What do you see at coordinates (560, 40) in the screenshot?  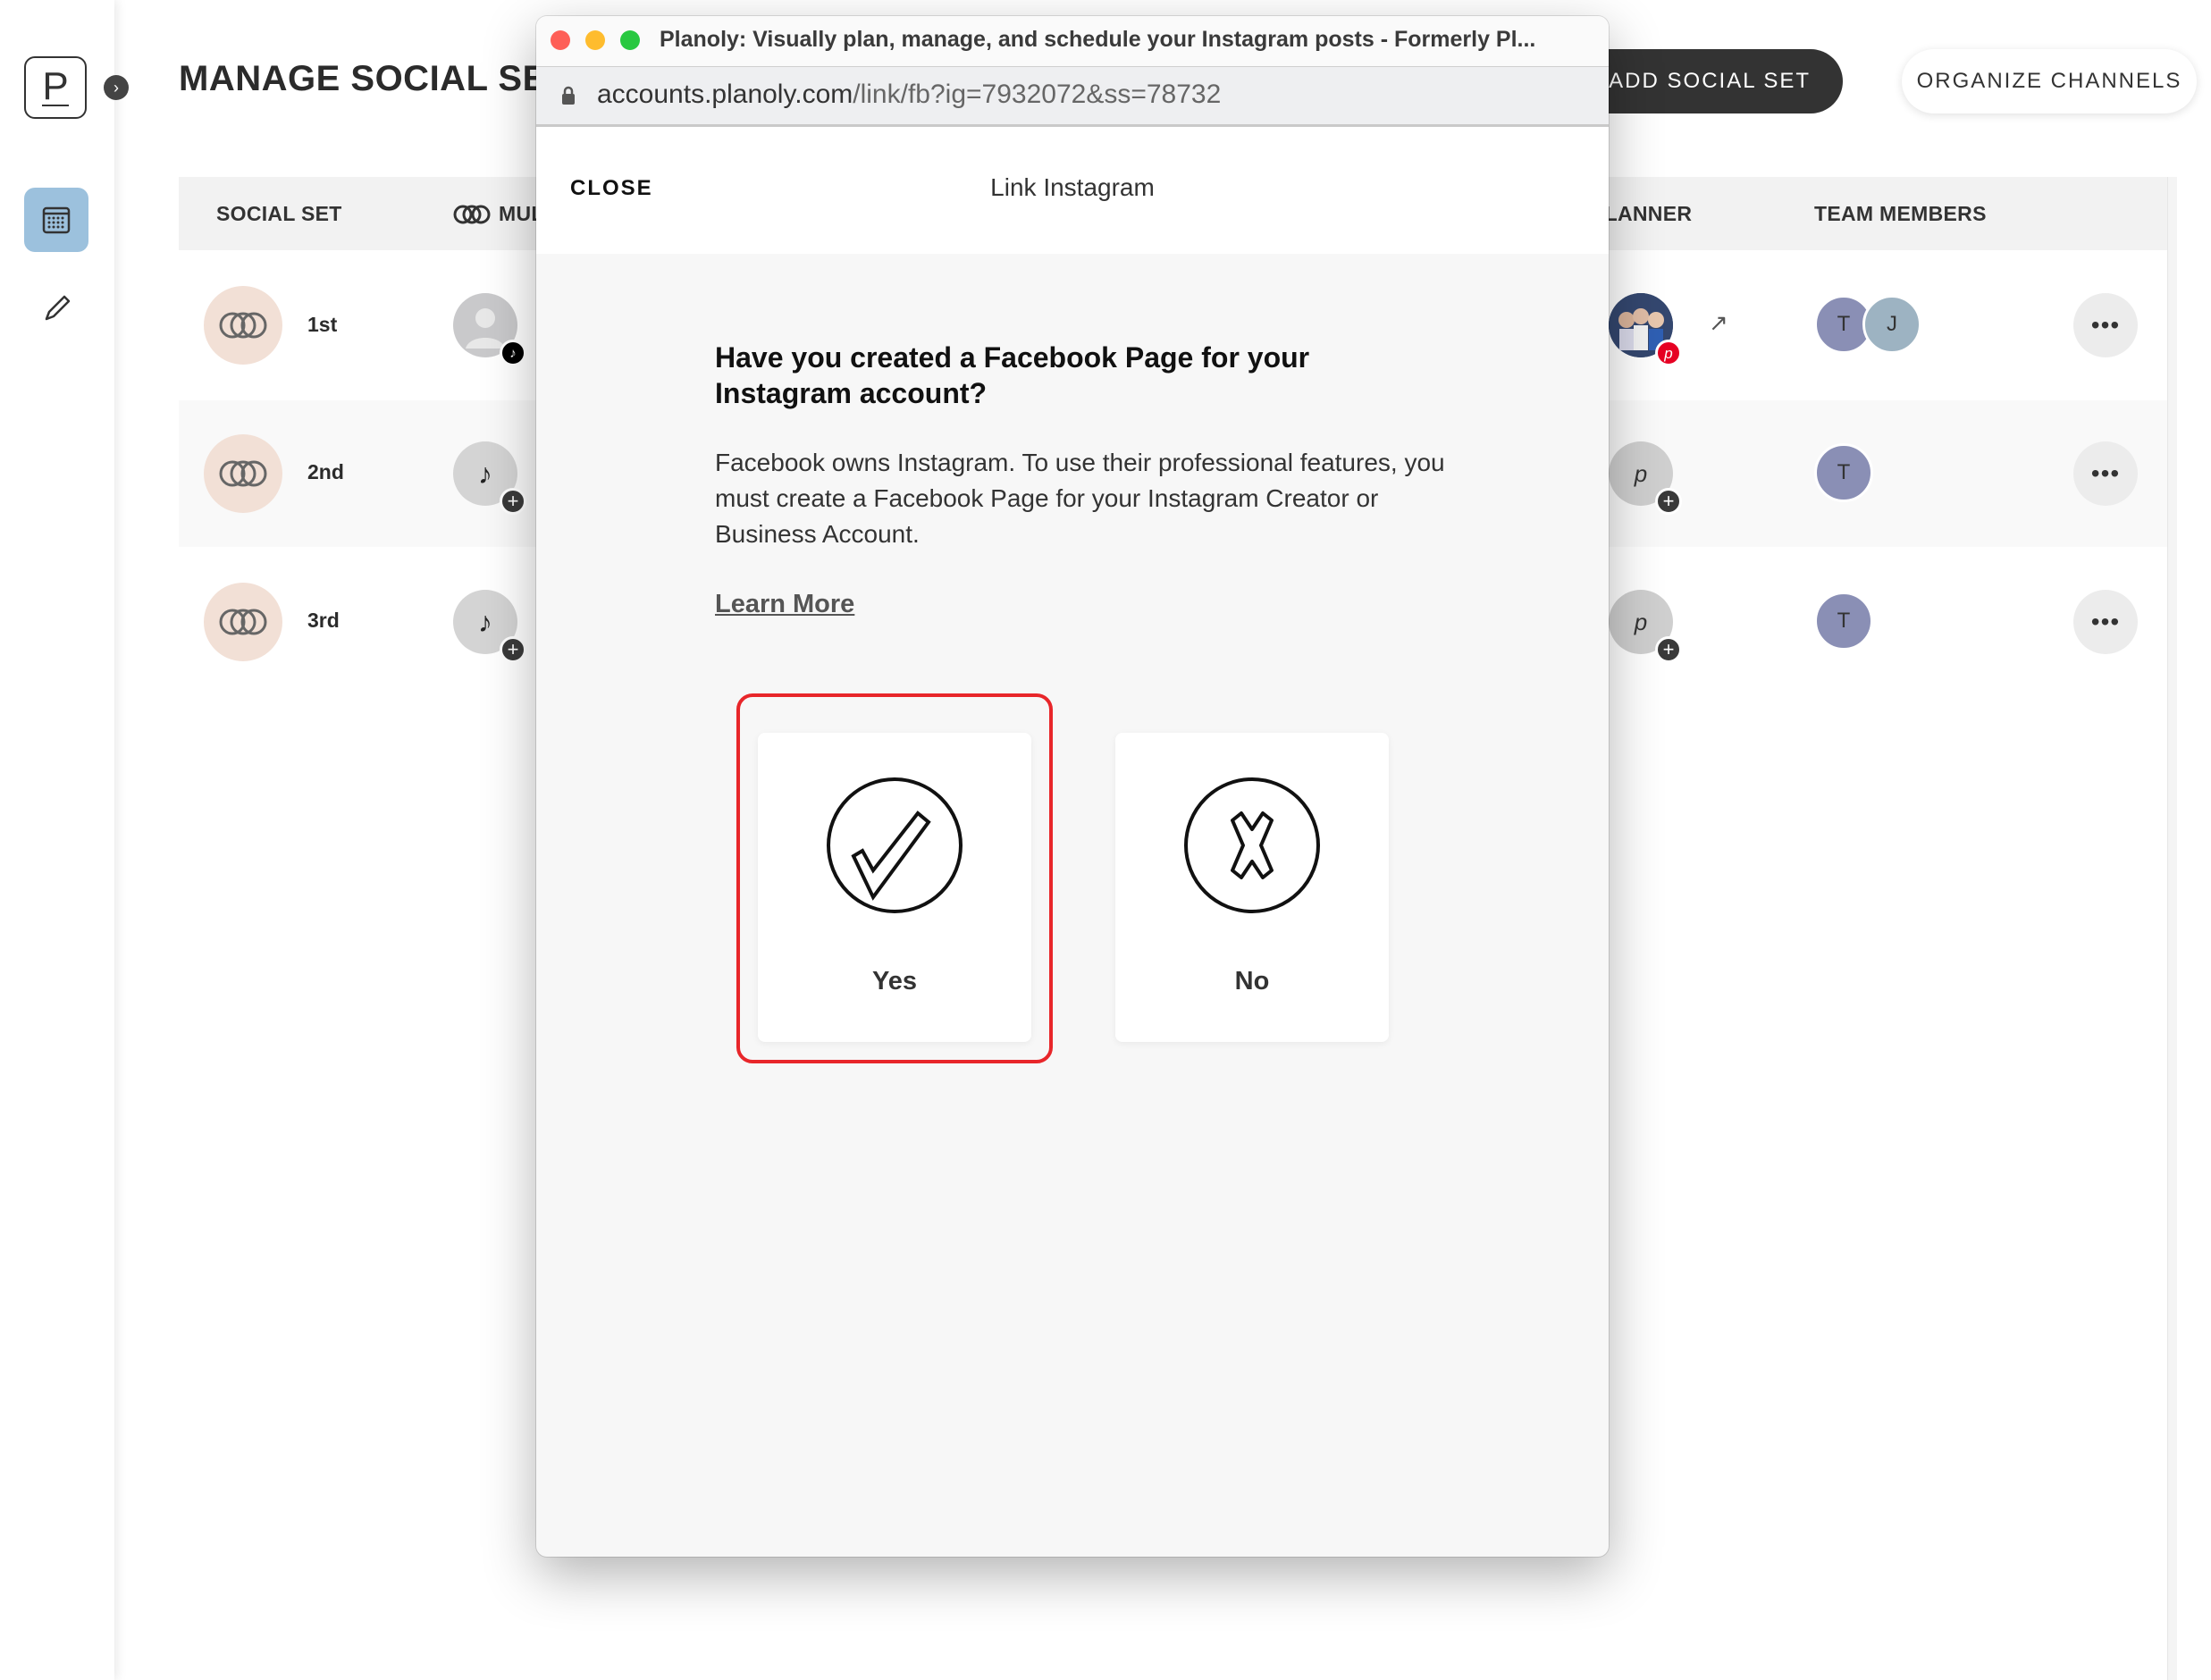 I see `close-window-button` at bounding box center [560, 40].